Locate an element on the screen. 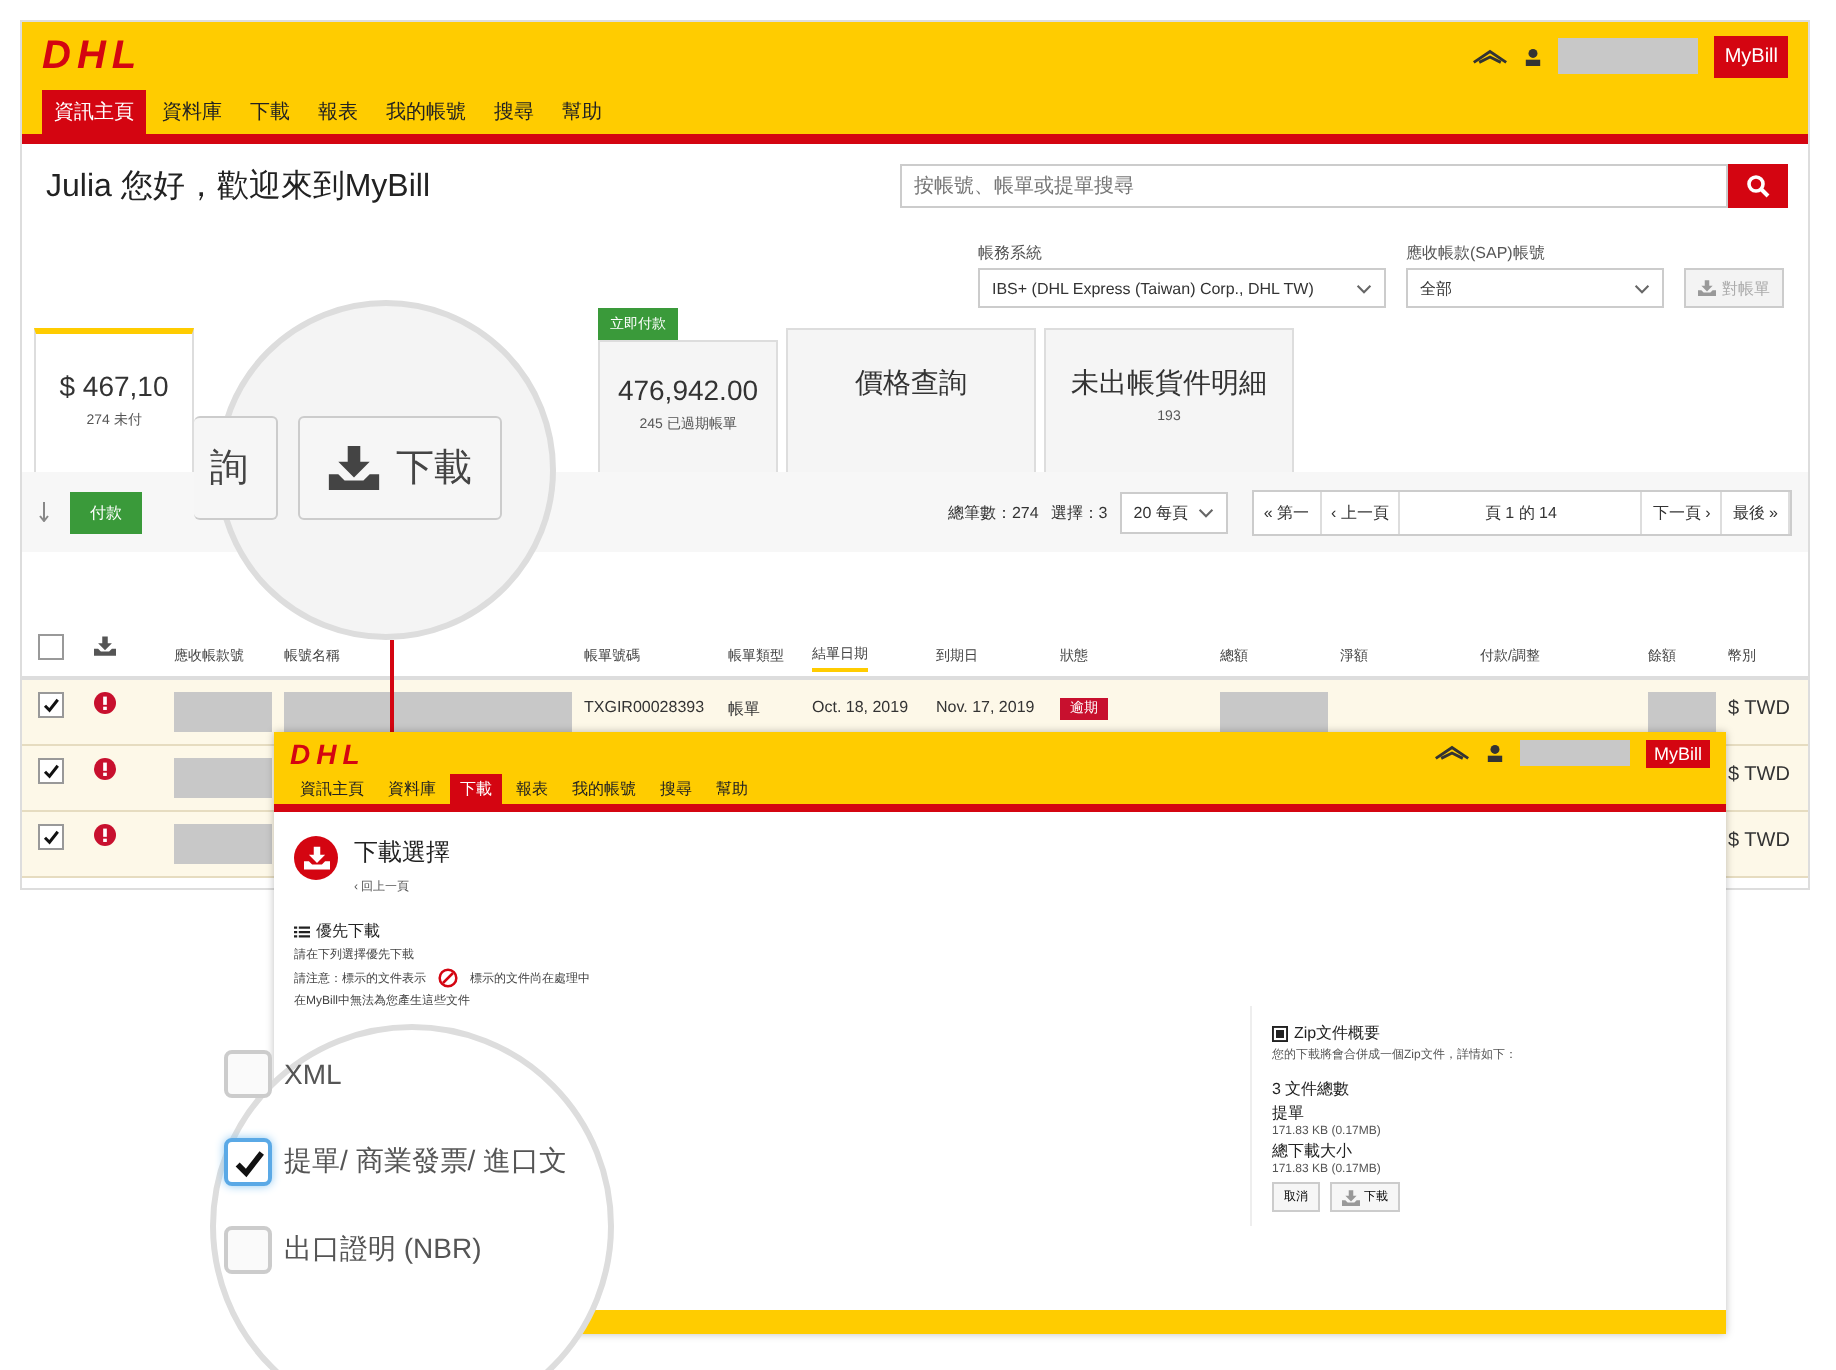 The height and width of the screenshot is (1370, 1836). filter-label: 帳務系統 is located at coordinates (1011, 253).